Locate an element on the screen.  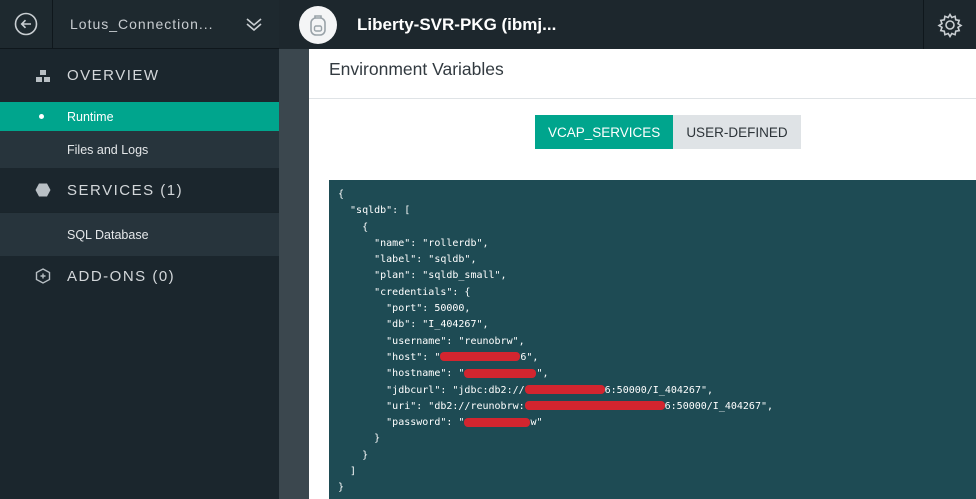
code-line: "jdbcurl": "jdbc:db2:// is located at coordinates (431, 390).